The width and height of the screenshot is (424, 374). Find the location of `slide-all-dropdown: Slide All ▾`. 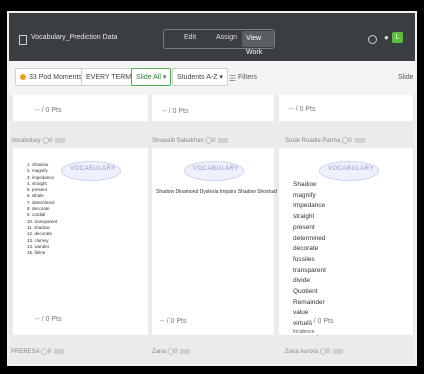

slide-all-dropdown: Slide All ▾ is located at coordinates (151, 77).